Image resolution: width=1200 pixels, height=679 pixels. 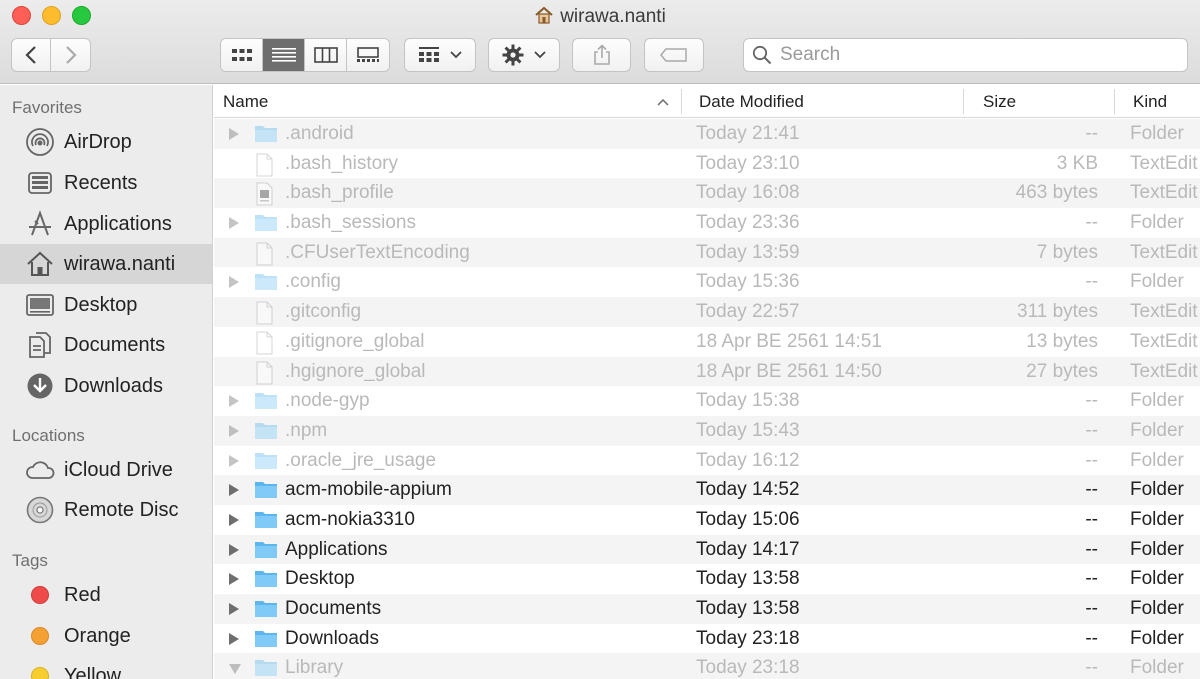 What do you see at coordinates (452, 101) in the screenshot?
I see `column-header-name: Name` at bounding box center [452, 101].